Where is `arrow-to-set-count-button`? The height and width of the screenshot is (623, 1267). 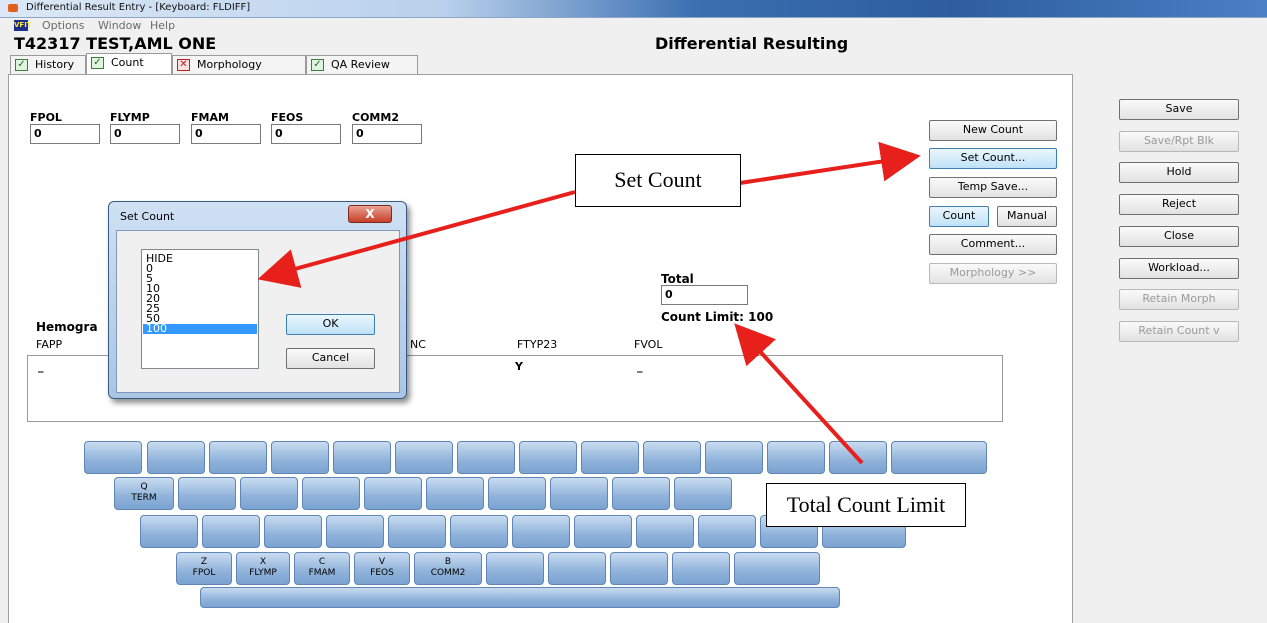
arrow-to-set-count-button is located at coordinates (830, 163).